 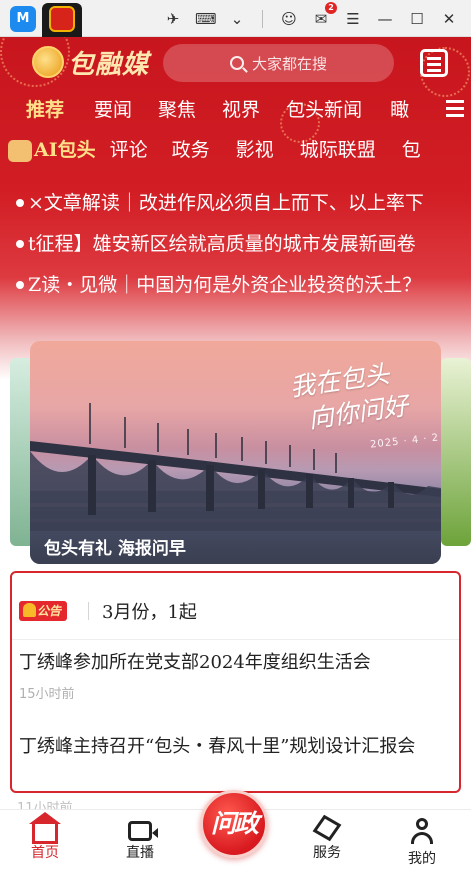 What do you see at coordinates (417, 19) in the screenshot?
I see `maximize-icon: ☐` at bounding box center [417, 19].